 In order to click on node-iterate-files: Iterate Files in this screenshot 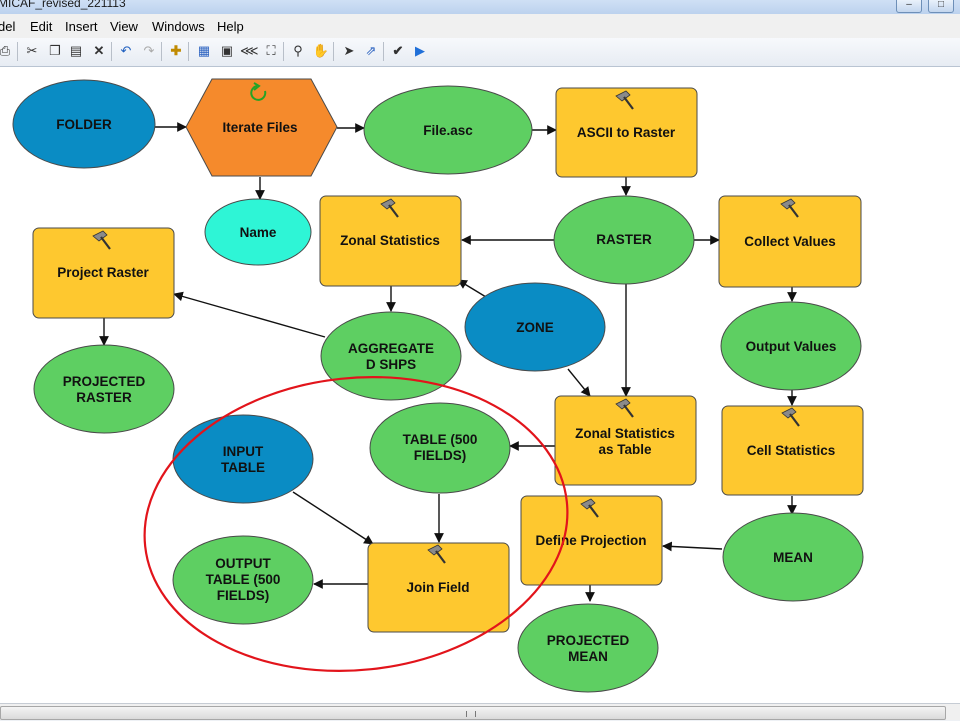, I will do `click(261, 127)`.